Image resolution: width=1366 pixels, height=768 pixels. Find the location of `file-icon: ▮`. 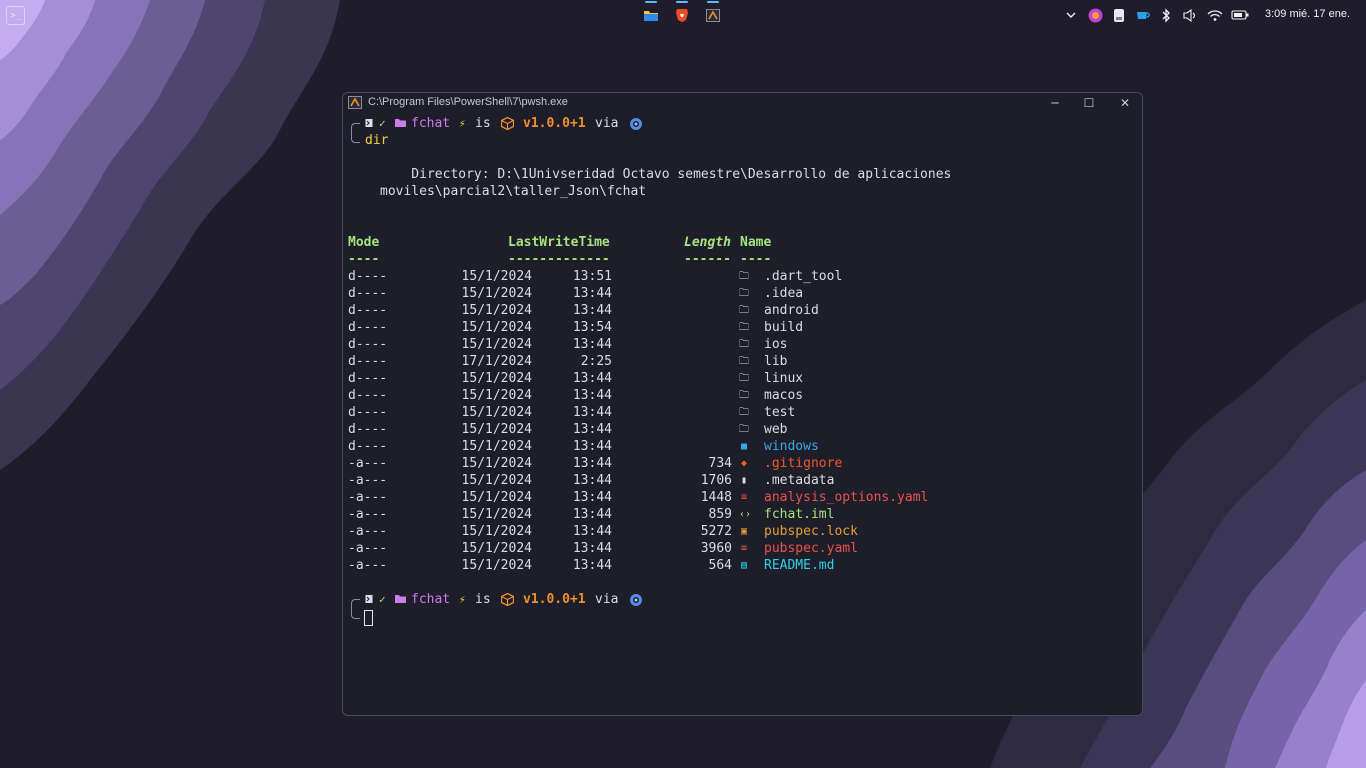

file-icon: ▮ is located at coordinates (744, 480).